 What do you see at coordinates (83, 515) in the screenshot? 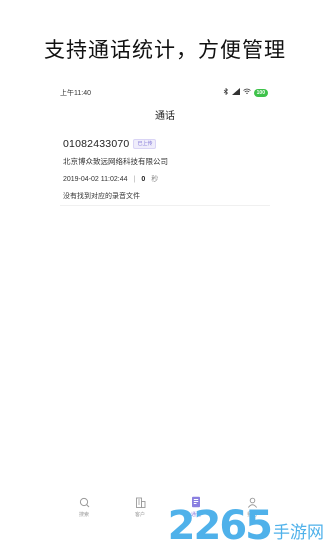
I see `tab-label: 搜索` at bounding box center [83, 515].